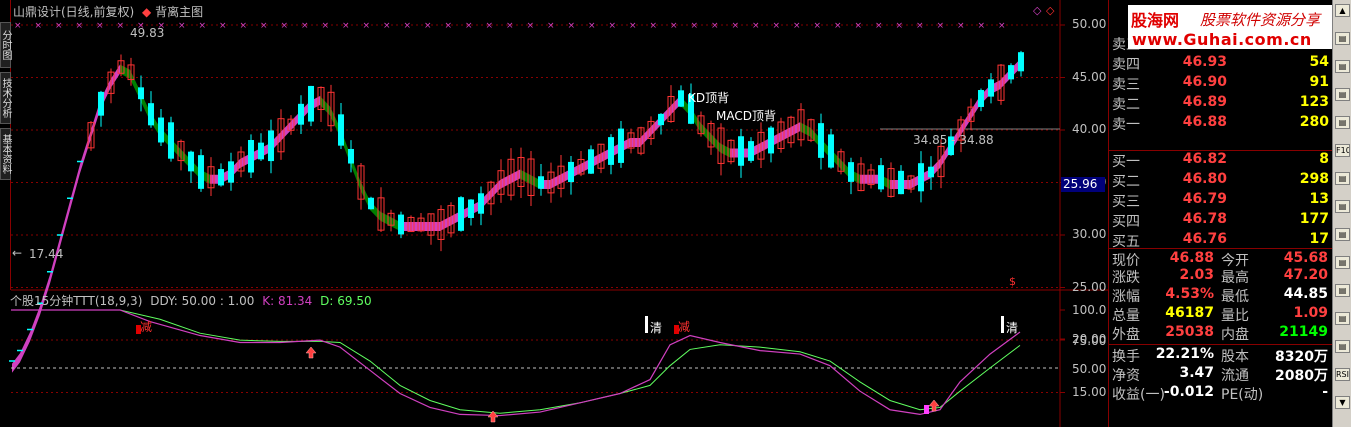 The image size is (1351, 427). I want to click on order-label: 买四, so click(1126, 222).